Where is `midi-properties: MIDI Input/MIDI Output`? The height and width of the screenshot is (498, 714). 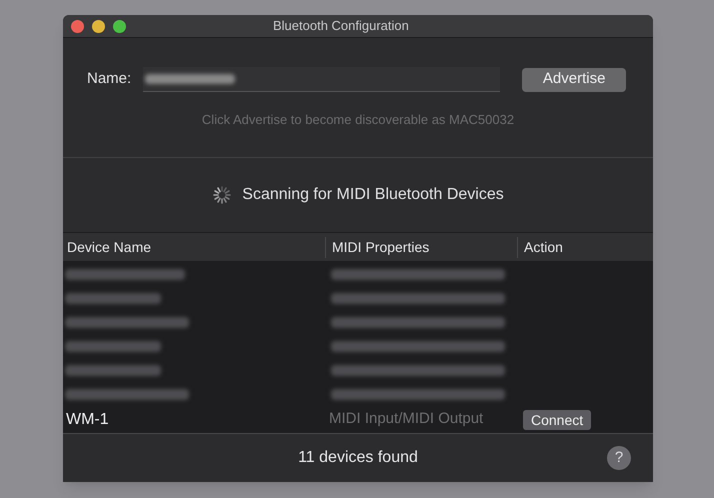 midi-properties: MIDI Input/MIDI Output is located at coordinates (406, 419).